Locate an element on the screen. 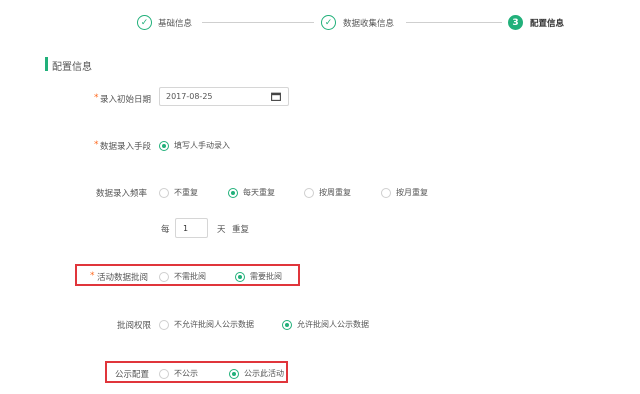 This screenshot has height=394, width=640. step-1-label: 基础信息 is located at coordinates (175, 24).